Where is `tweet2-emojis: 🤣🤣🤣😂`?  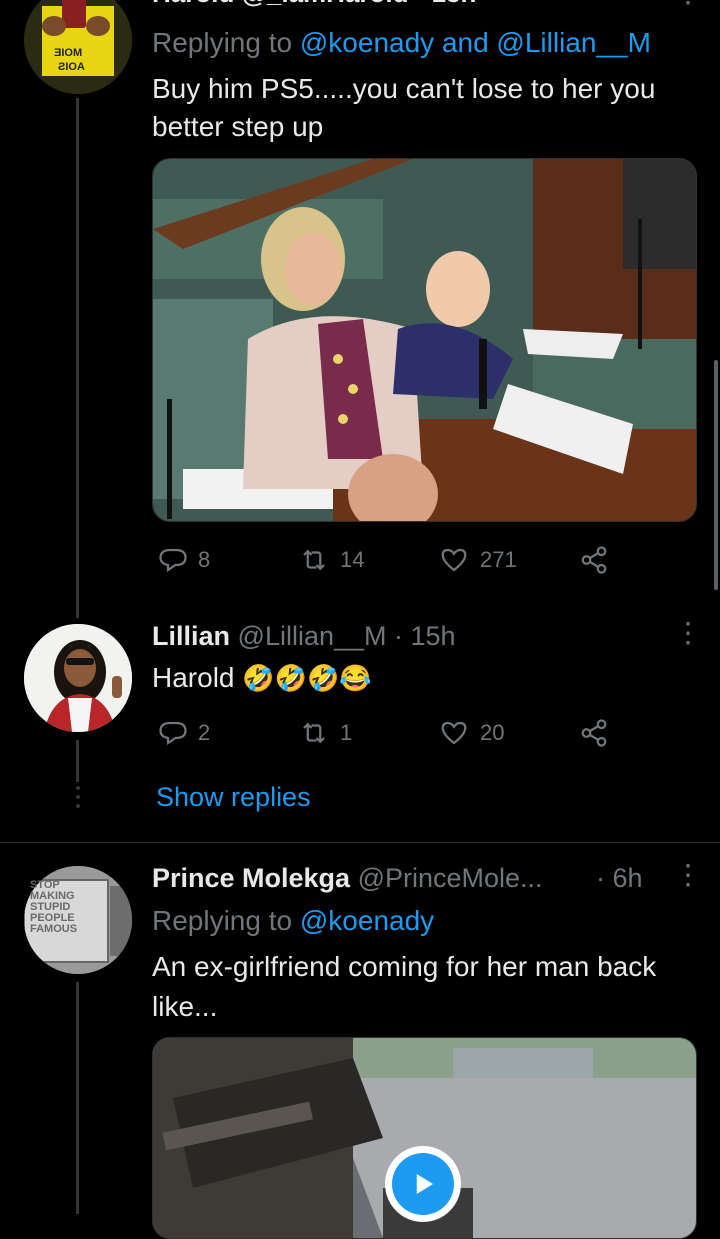 tweet2-emojis: 🤣🤣🤣😂 is located at coordinates (307, 678).